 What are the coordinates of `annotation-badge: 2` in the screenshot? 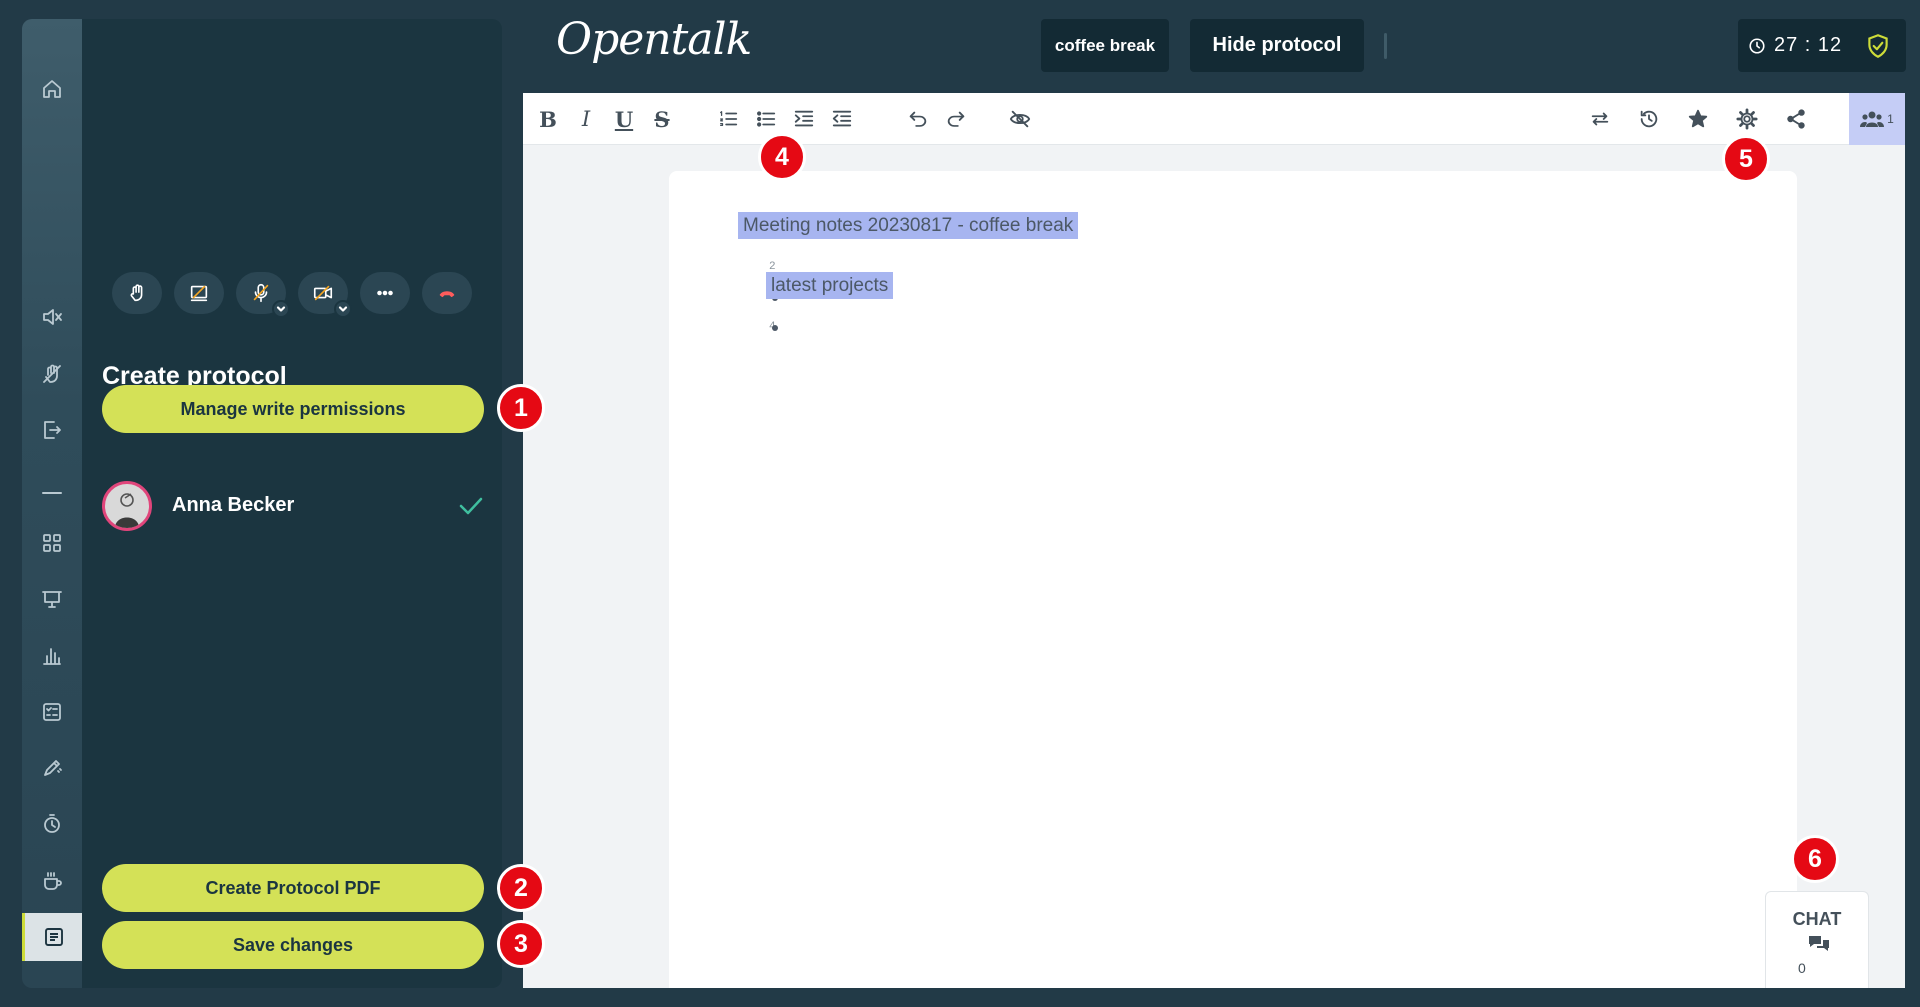 It's located at (521, 888).